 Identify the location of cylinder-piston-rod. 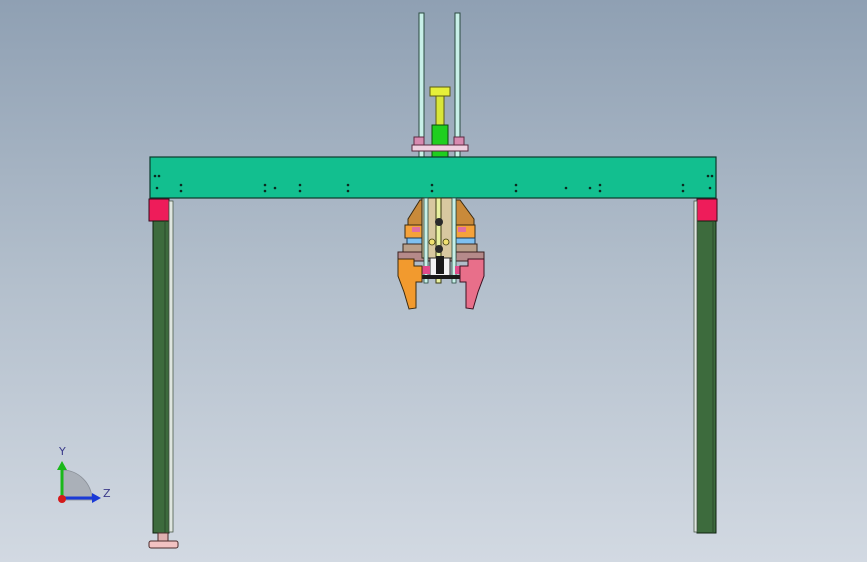
(440, 111).